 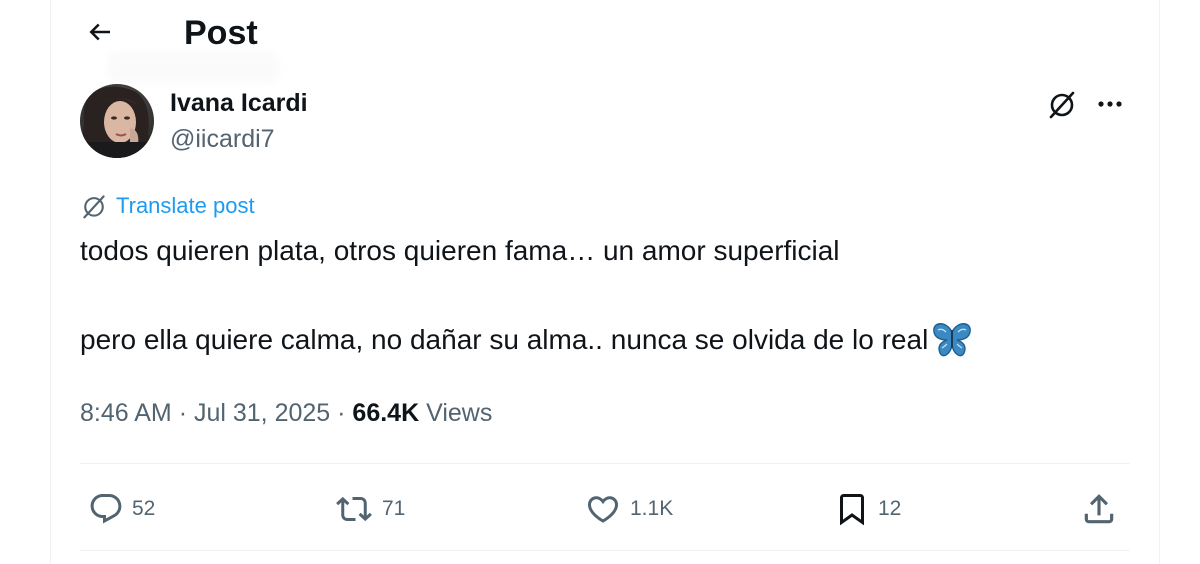 I want to click on translate-post-label: Translate post, so click(x=185, y=205).